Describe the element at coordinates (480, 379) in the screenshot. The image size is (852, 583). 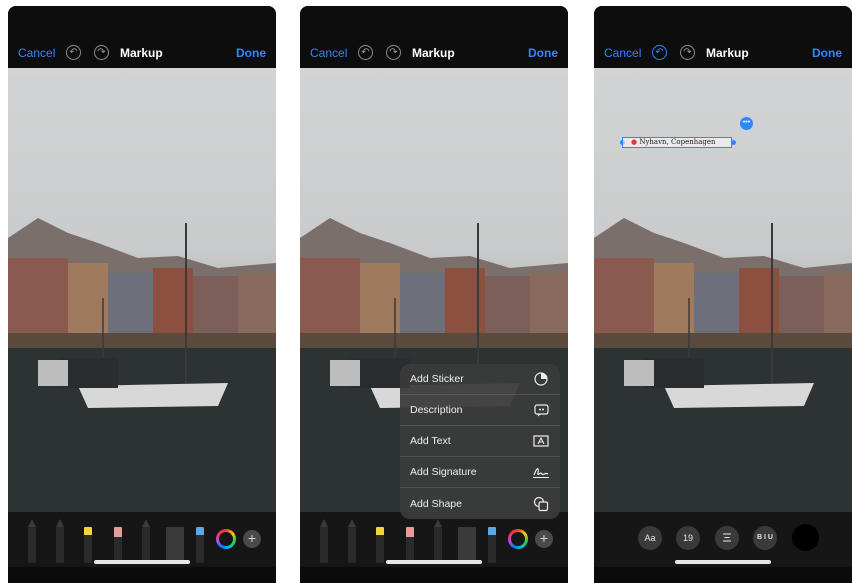
I see `menu-item-add-sticker: Add Sticker` at that location.